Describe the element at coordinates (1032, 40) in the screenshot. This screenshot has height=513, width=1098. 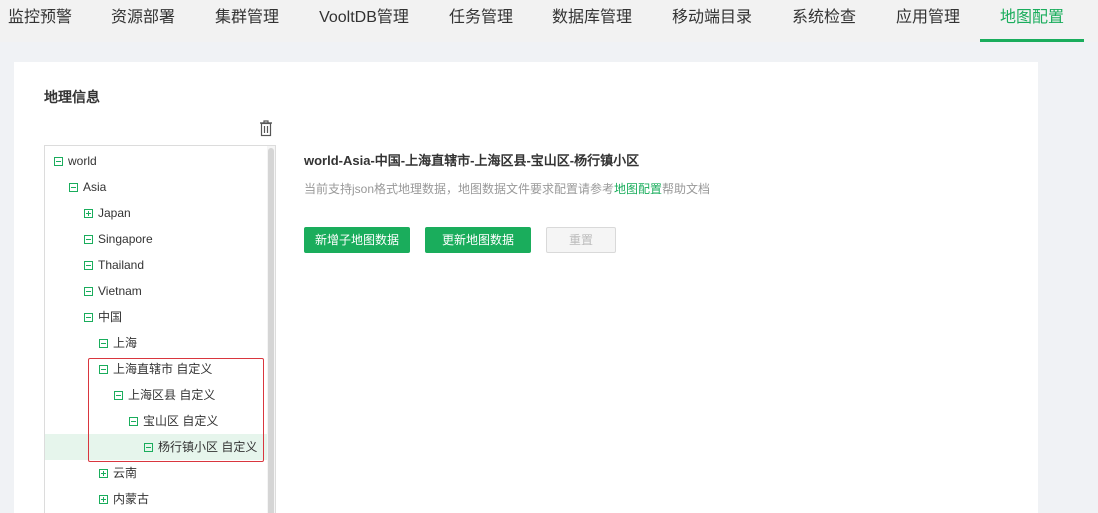
I see `active-tab-indicator` at that location.